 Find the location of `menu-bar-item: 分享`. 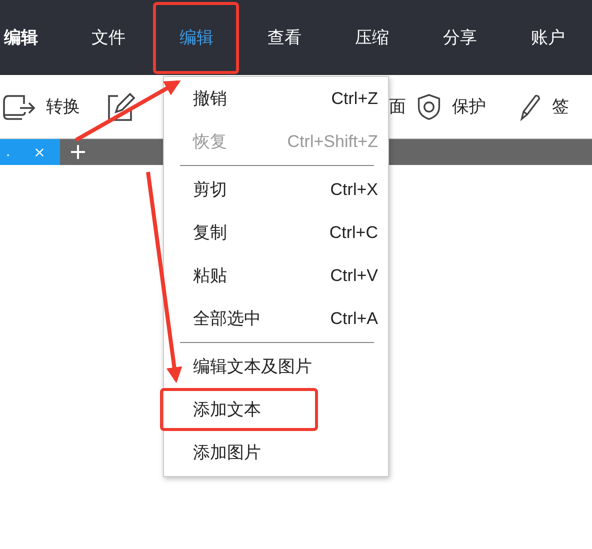

menu-bar-item: 分享 is located at coordinates (460, 38).